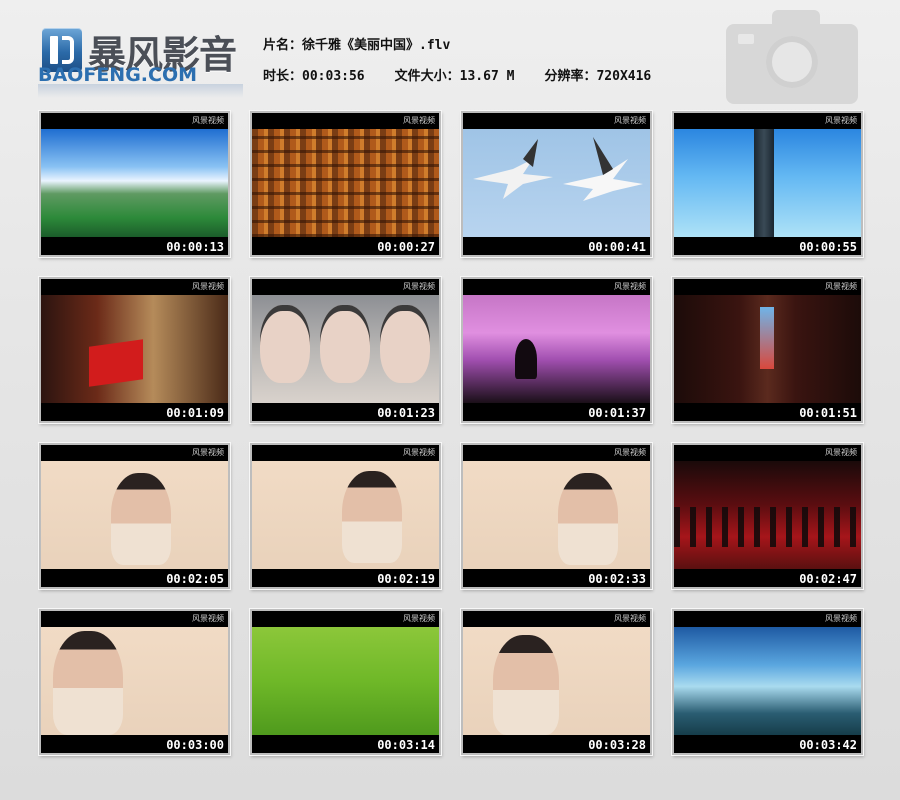  What do you see at coordinates (617, 413) in the screenshot?
I see `thumbnail-timestamp: 00:01:37` at bounding box center [617, 413].